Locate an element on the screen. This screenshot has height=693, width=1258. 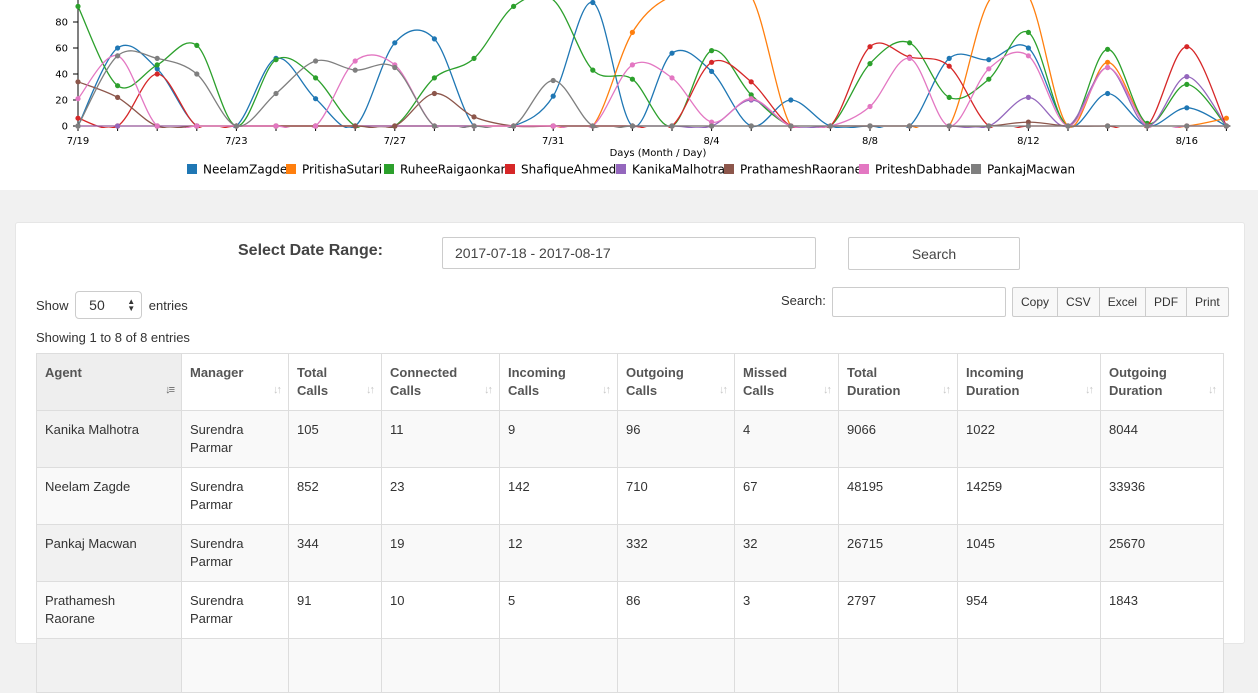
cell-total-duration: 26715 is located at coordinates (898, 553).